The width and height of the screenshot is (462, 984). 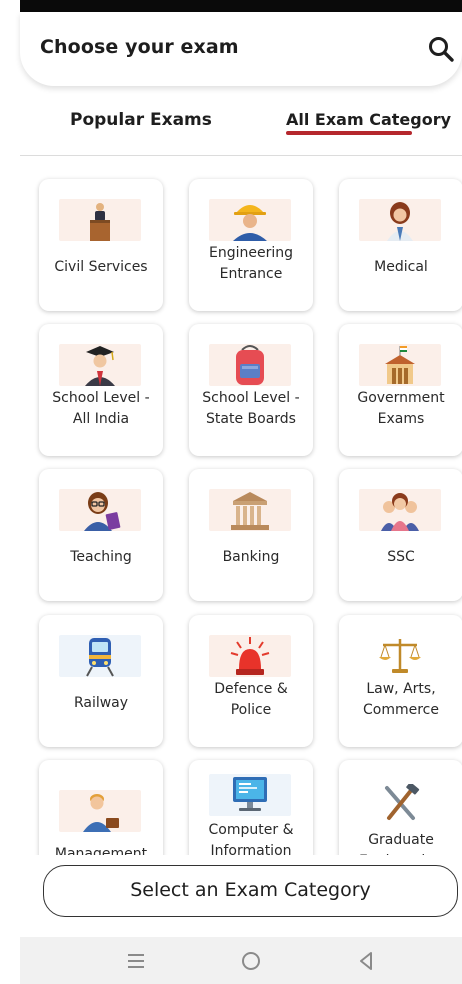 I want to click on category-card-computer-information: Computer & Information, so click(x=251, y=807).